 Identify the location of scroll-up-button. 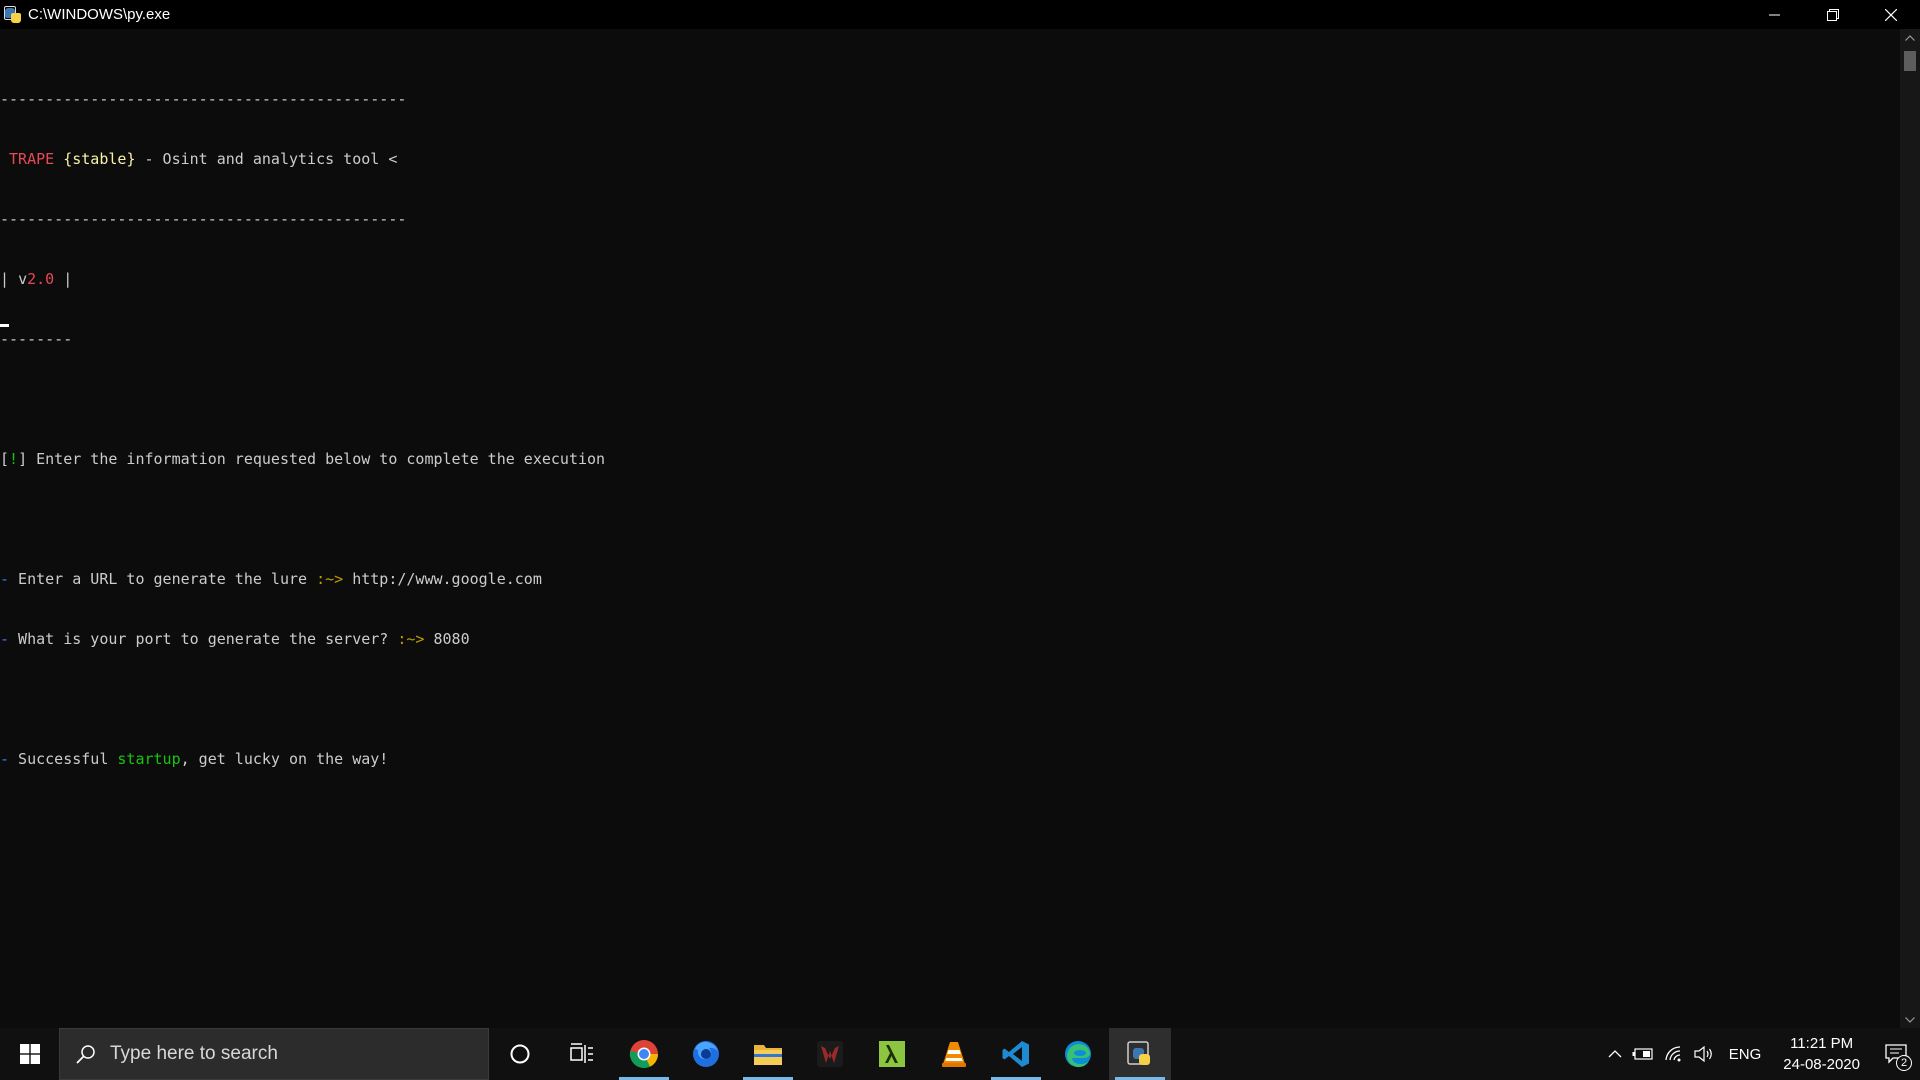
(1910, 37).